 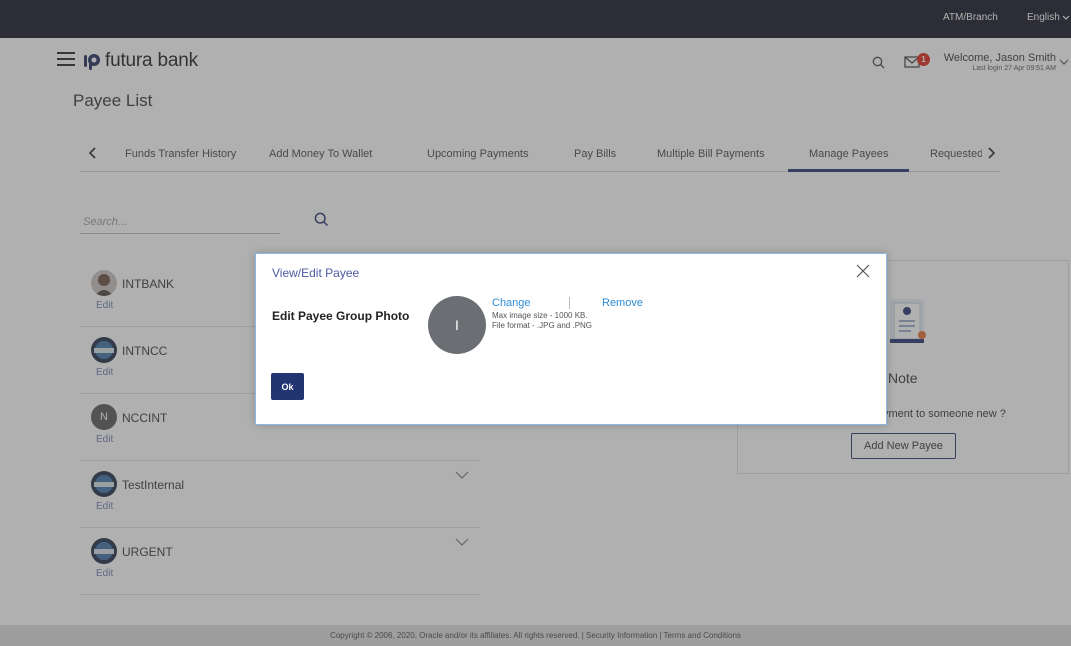 What do you see at coordinates (341, 316) in the screenshot?
I see `edit-photo-label: Edit Payee Group Photo` at bounding box center [341, 316].